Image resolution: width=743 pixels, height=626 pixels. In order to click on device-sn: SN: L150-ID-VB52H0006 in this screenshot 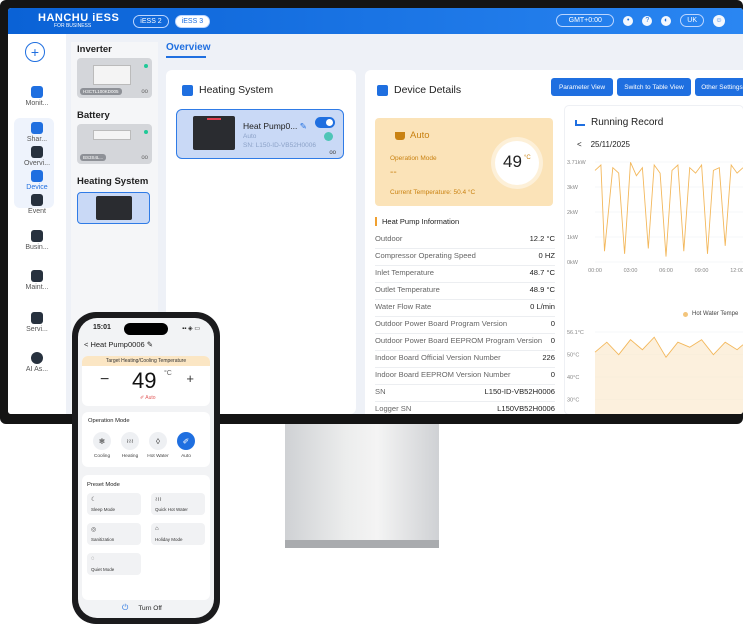, I will do `click(279, 145)`.